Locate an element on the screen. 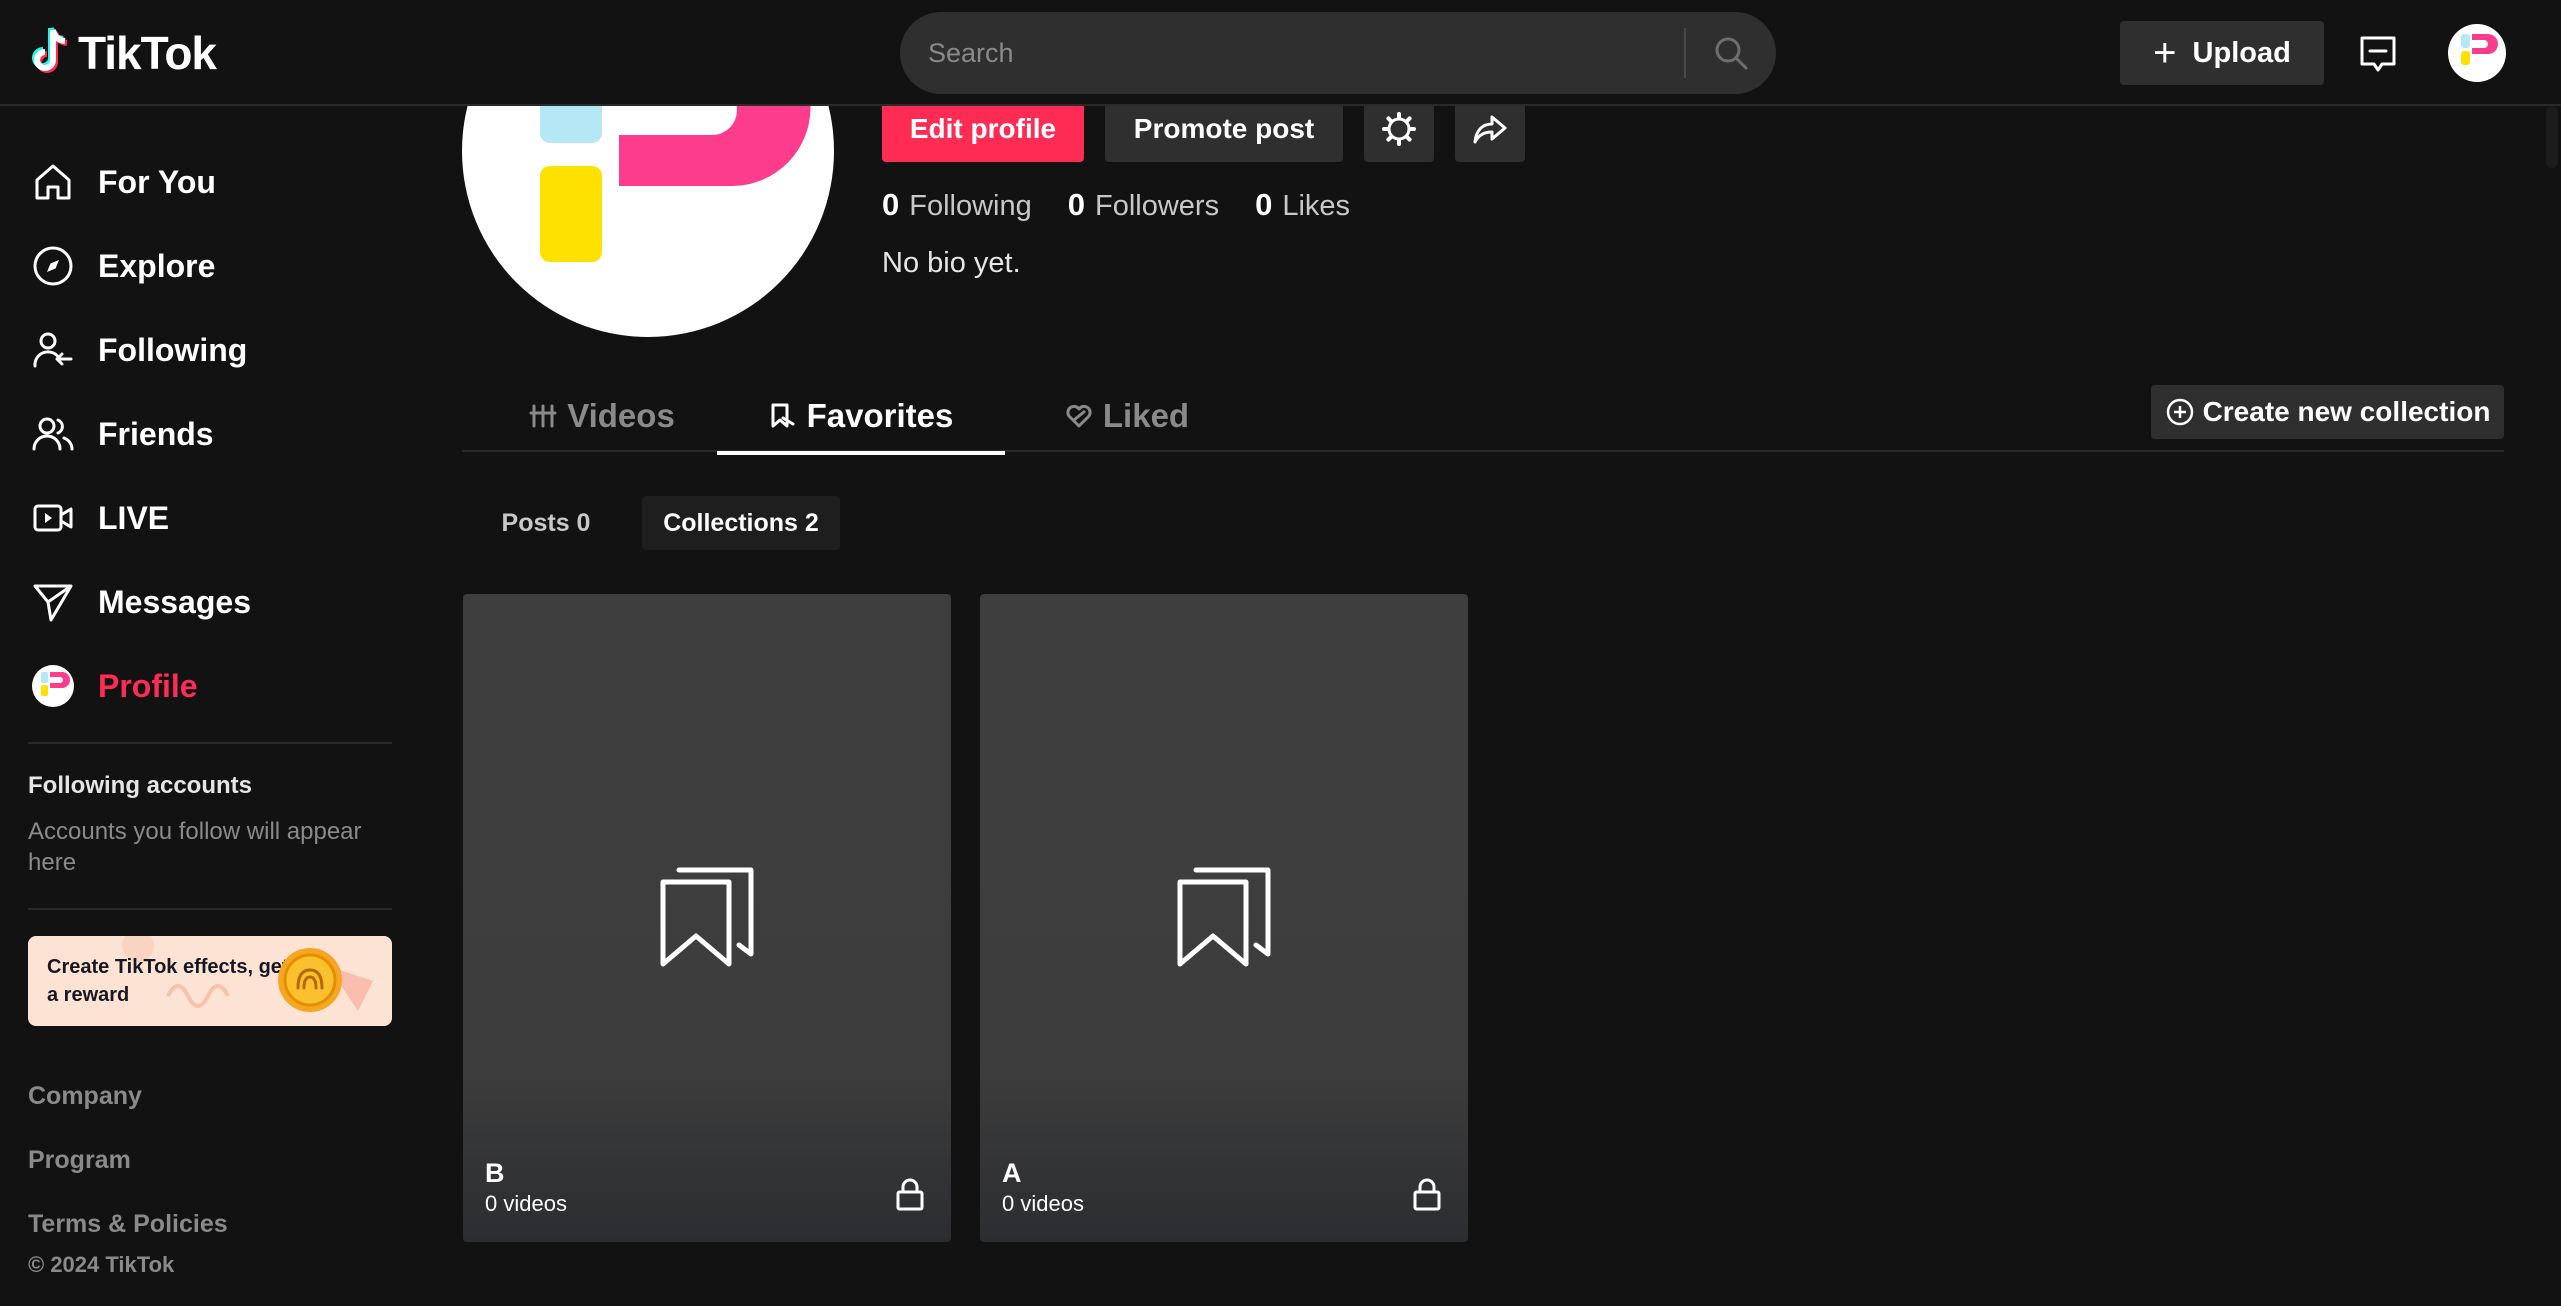  inbox-icon is located at coordinates (2378, 54).